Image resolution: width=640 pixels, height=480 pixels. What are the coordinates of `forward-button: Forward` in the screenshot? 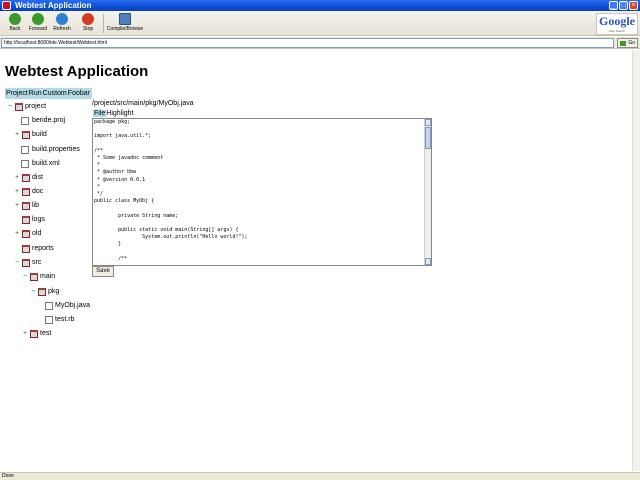 It's located at (38, 22).